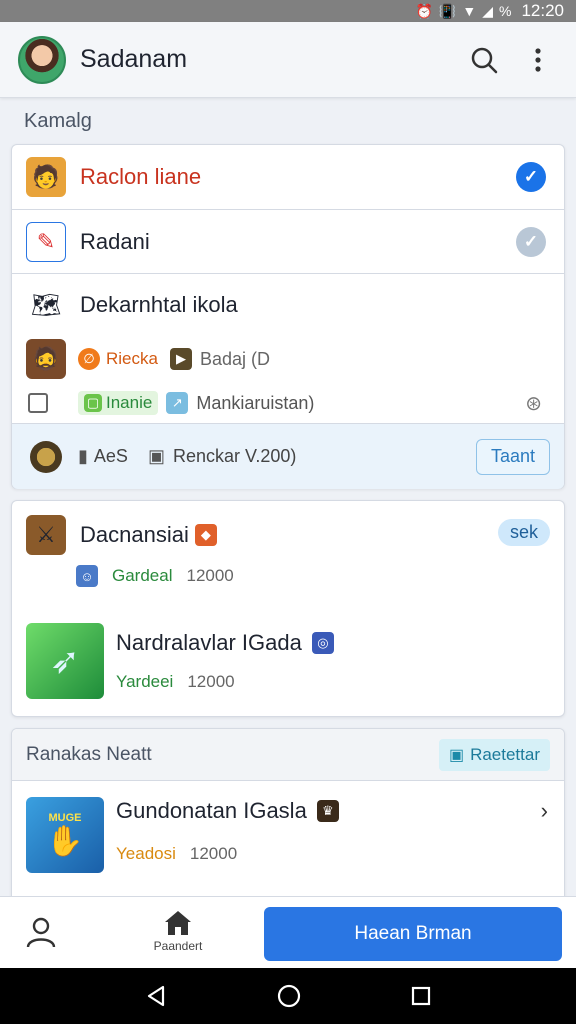 Image resolution: width=576 pixels, height=1024 pixels. I want to click on game-badge-icon: ◎, so click(322, 643).